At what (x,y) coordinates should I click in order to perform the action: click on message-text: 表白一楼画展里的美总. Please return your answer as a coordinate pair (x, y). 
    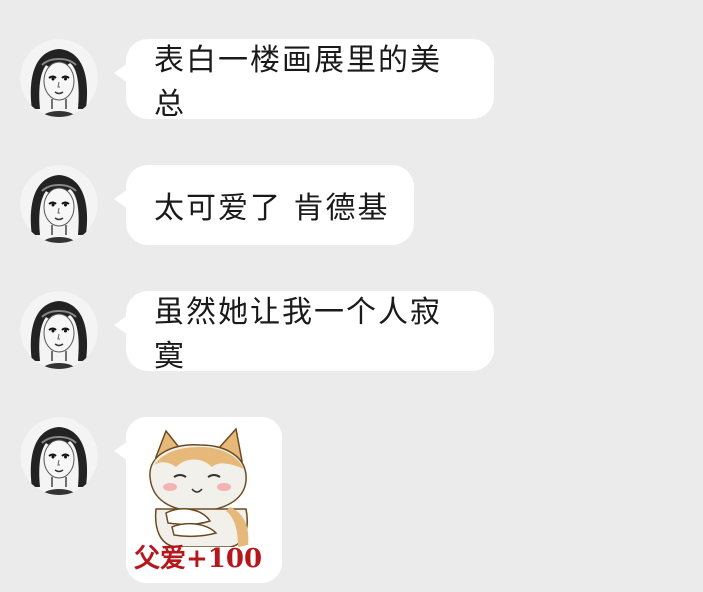
    Looking at the image, I should click on (298, 82).